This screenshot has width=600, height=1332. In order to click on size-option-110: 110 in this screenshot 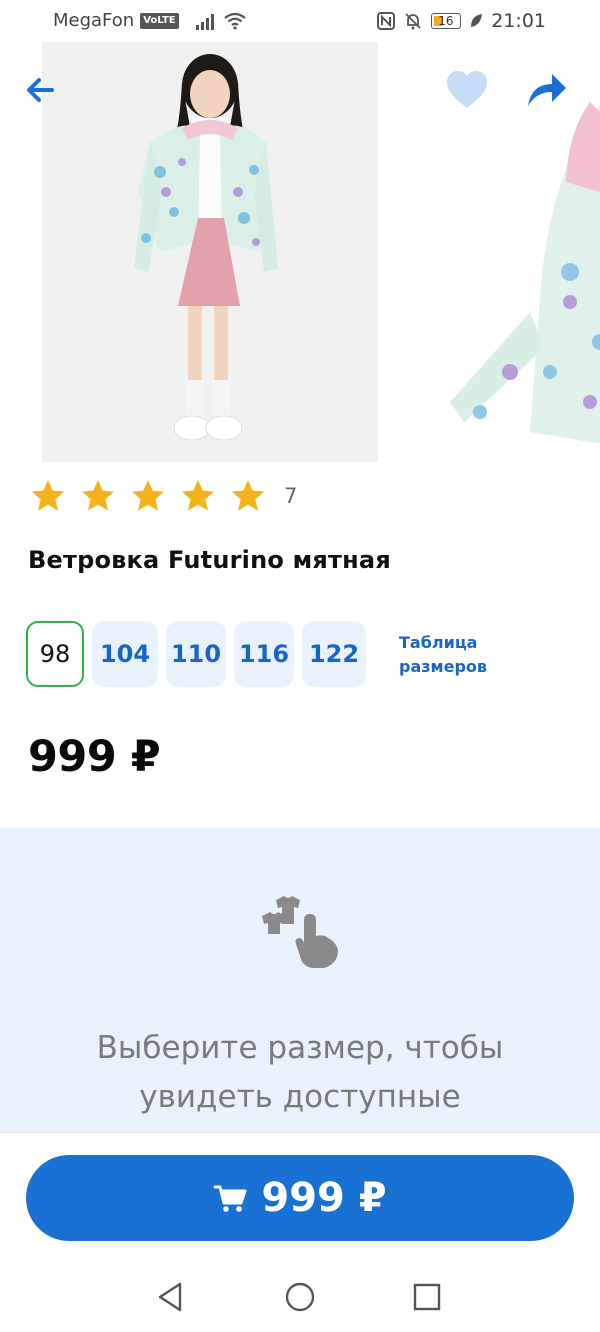, I will do `click(196, 654)`.